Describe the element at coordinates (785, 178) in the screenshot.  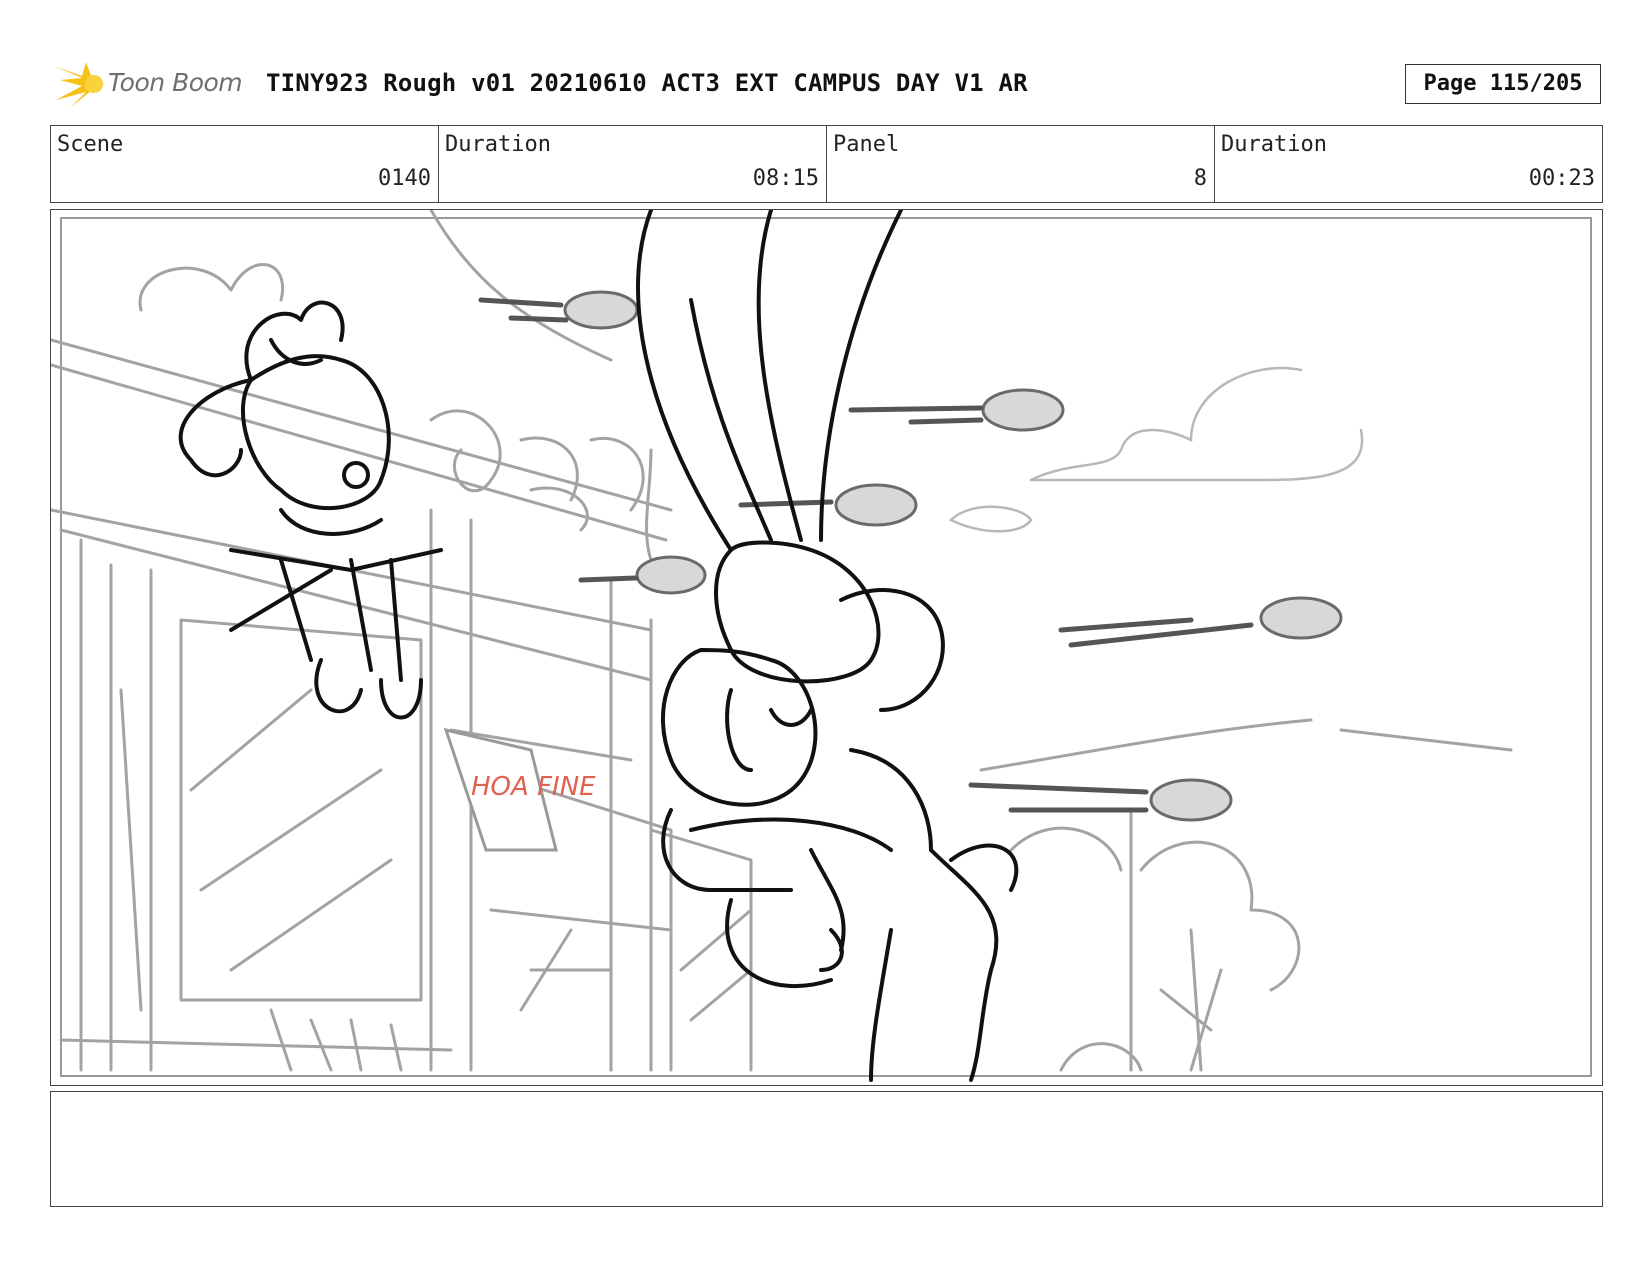
I see `scene-duration-value: 08:15` at that location.